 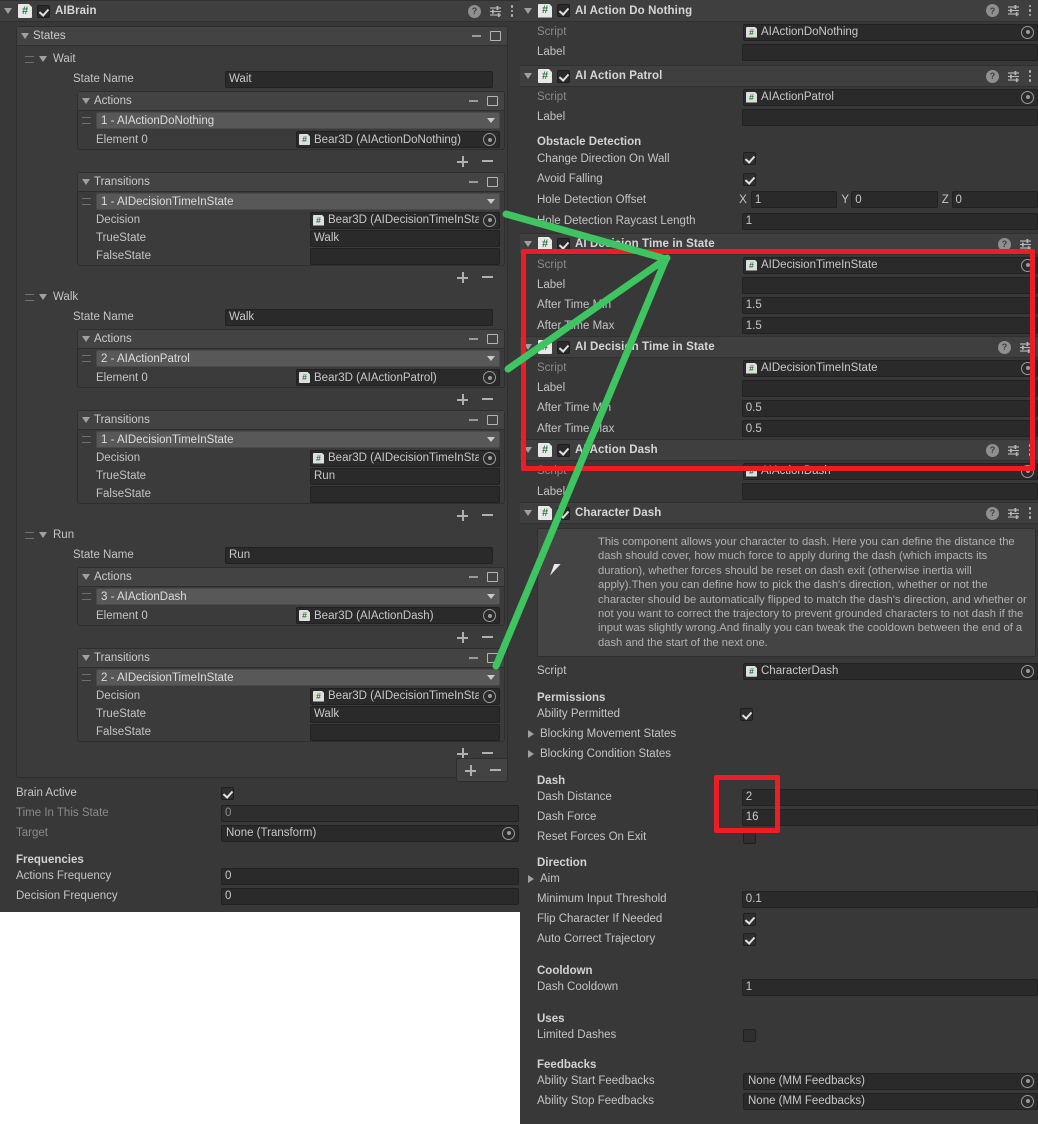 I want to click on after-time-min-input: 0.5, so click(x=889, y=408).